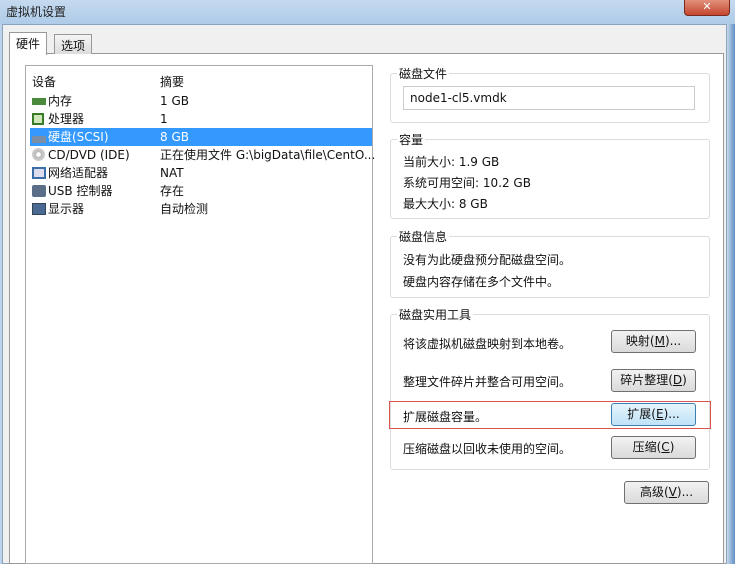 The height and width of the screenshot is (564, 735). I want to click on defrag-button: 碎片整理(D), so click(653, 380).